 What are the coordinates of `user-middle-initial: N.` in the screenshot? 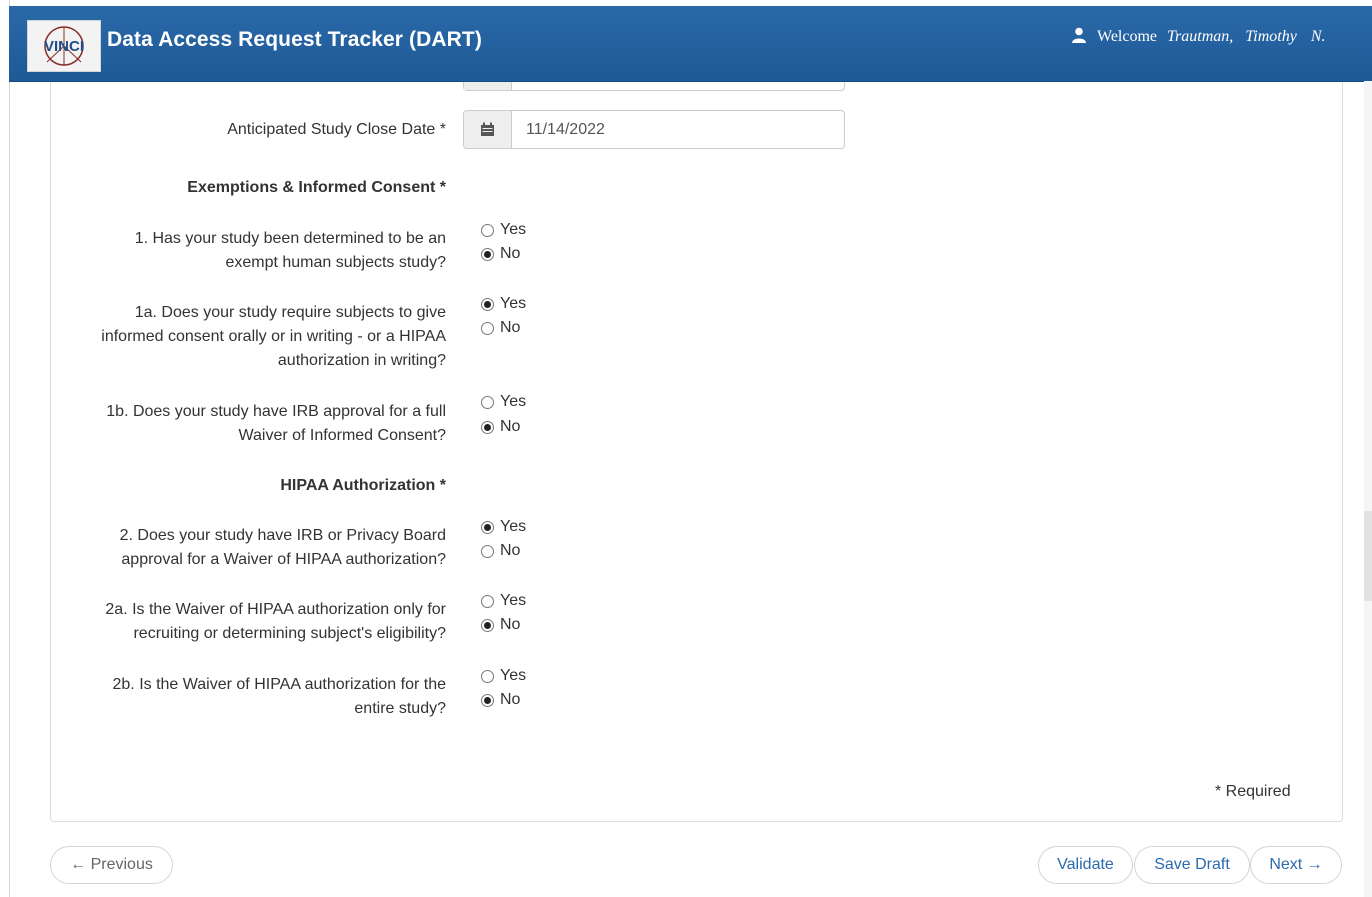 It's located at (1318, 36).